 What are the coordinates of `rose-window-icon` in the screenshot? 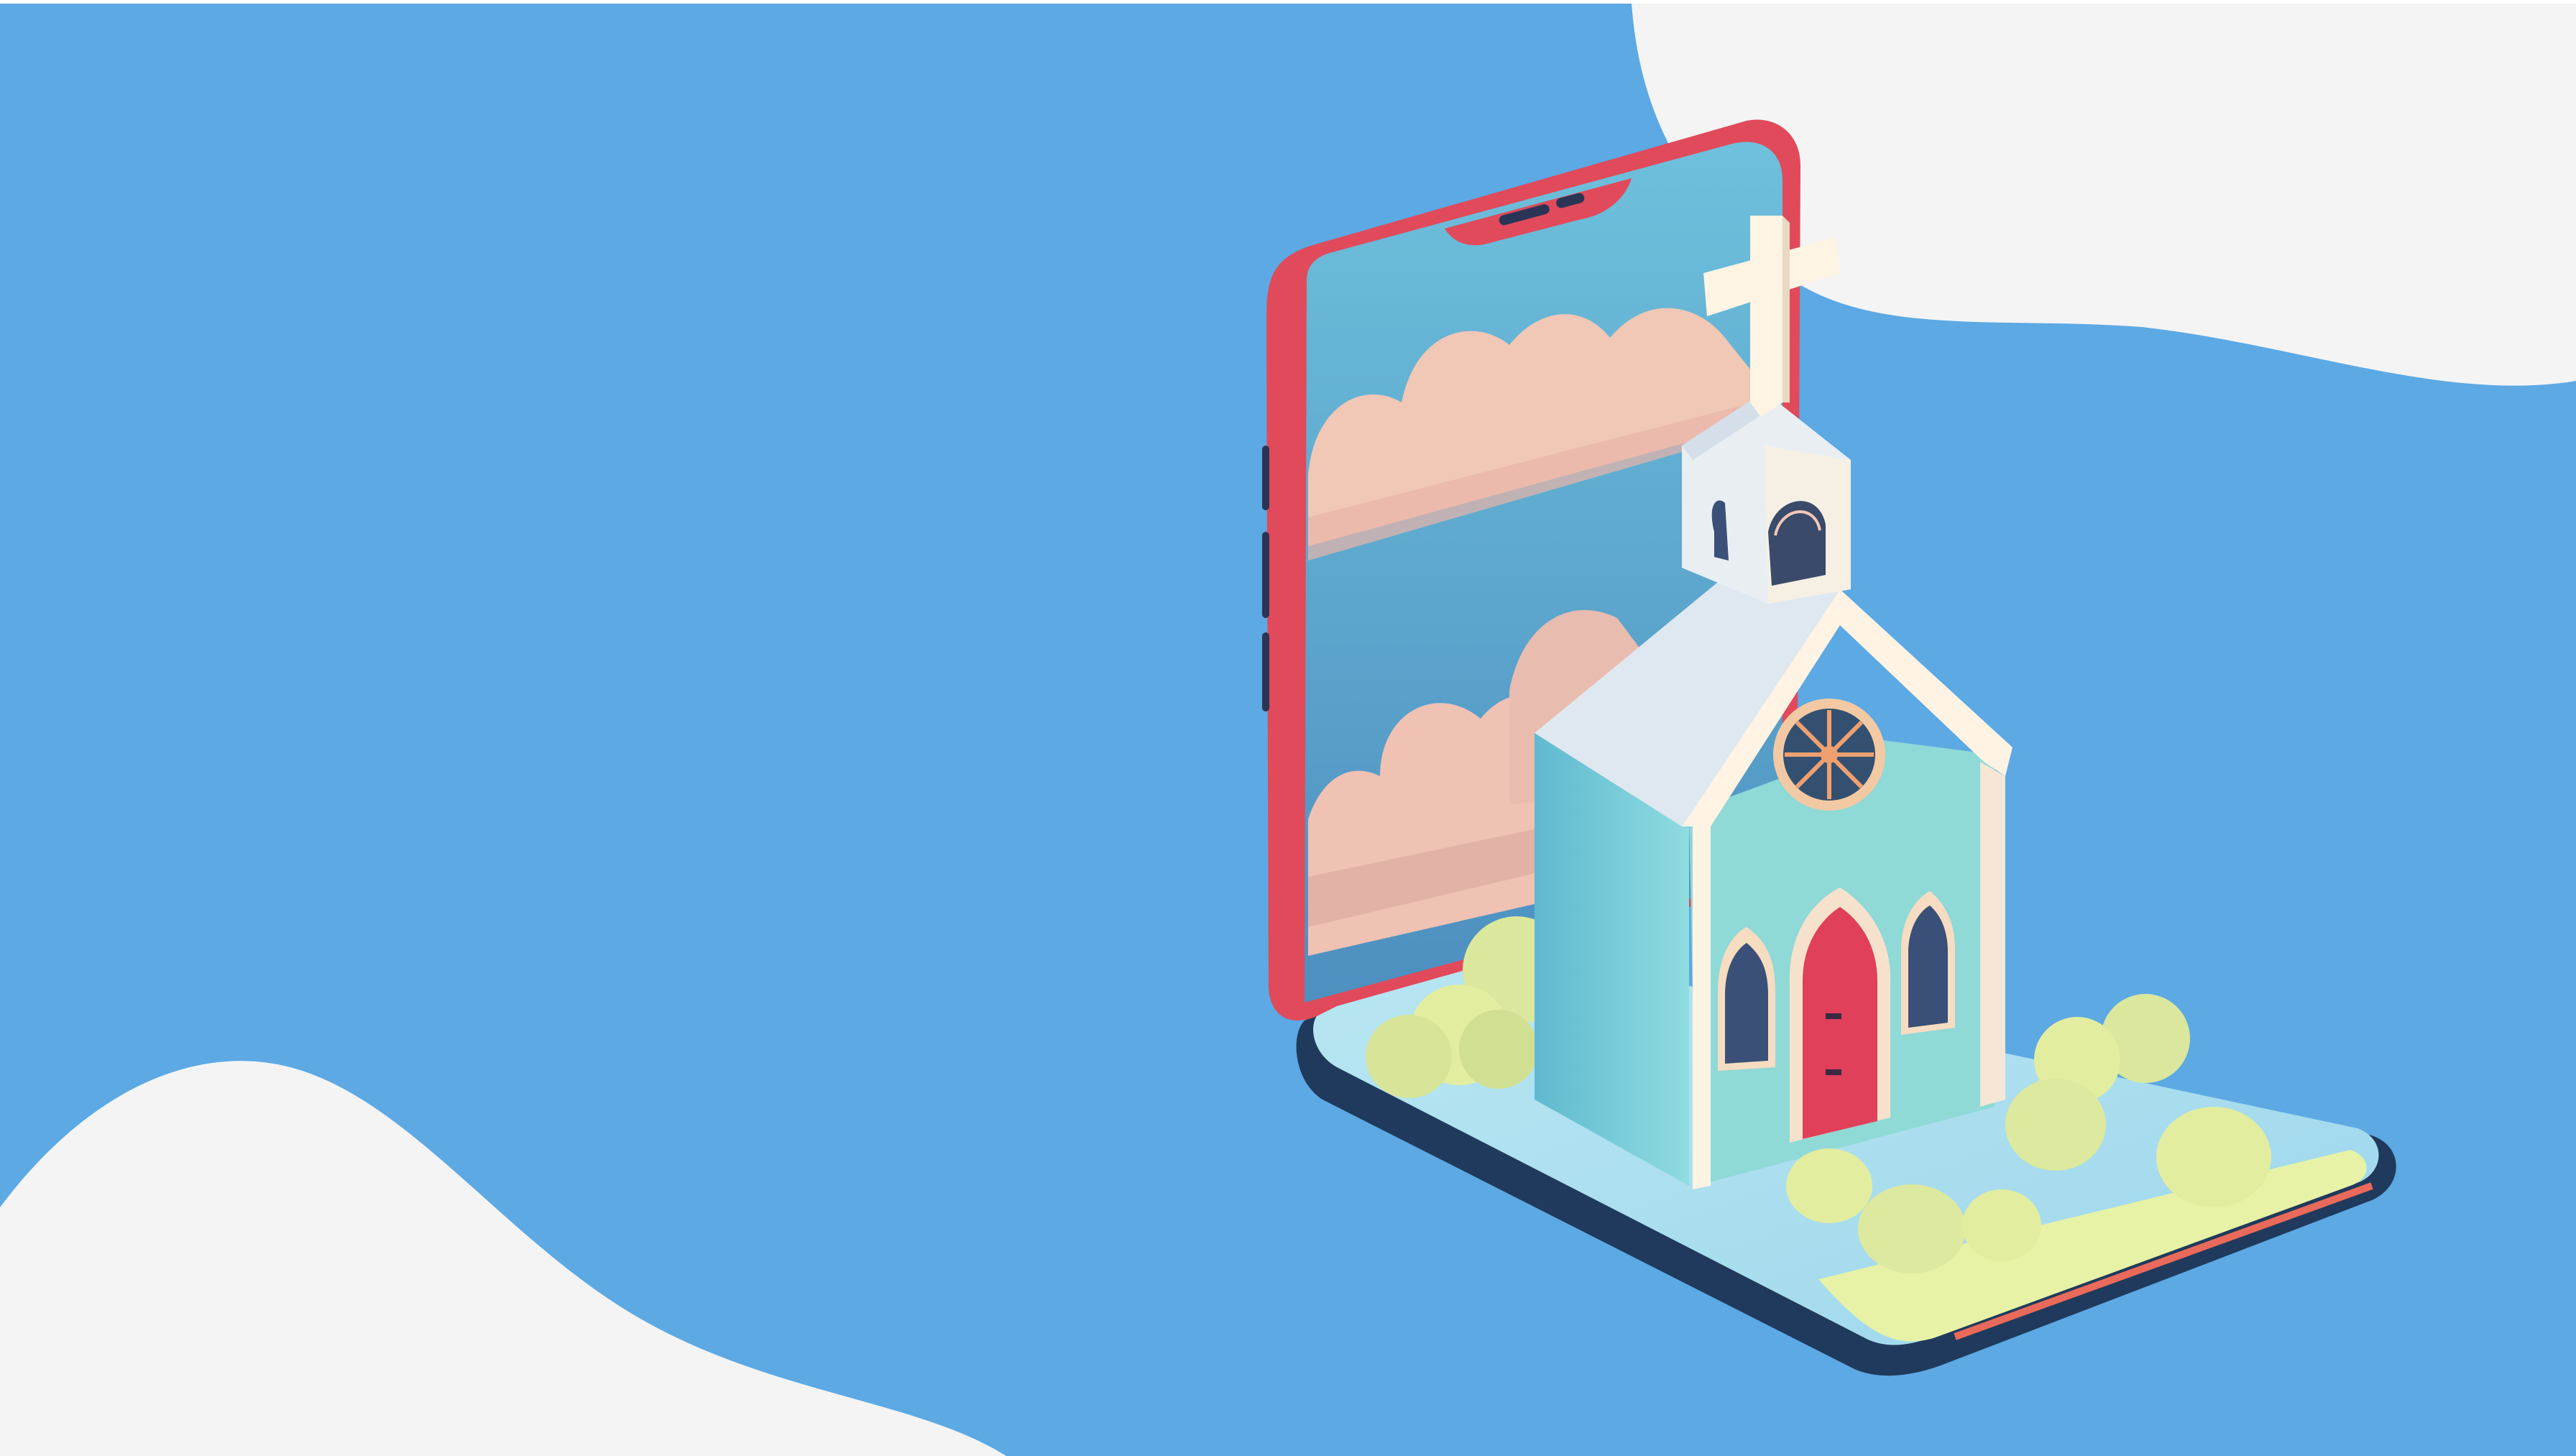 It's located at (1829, 755).